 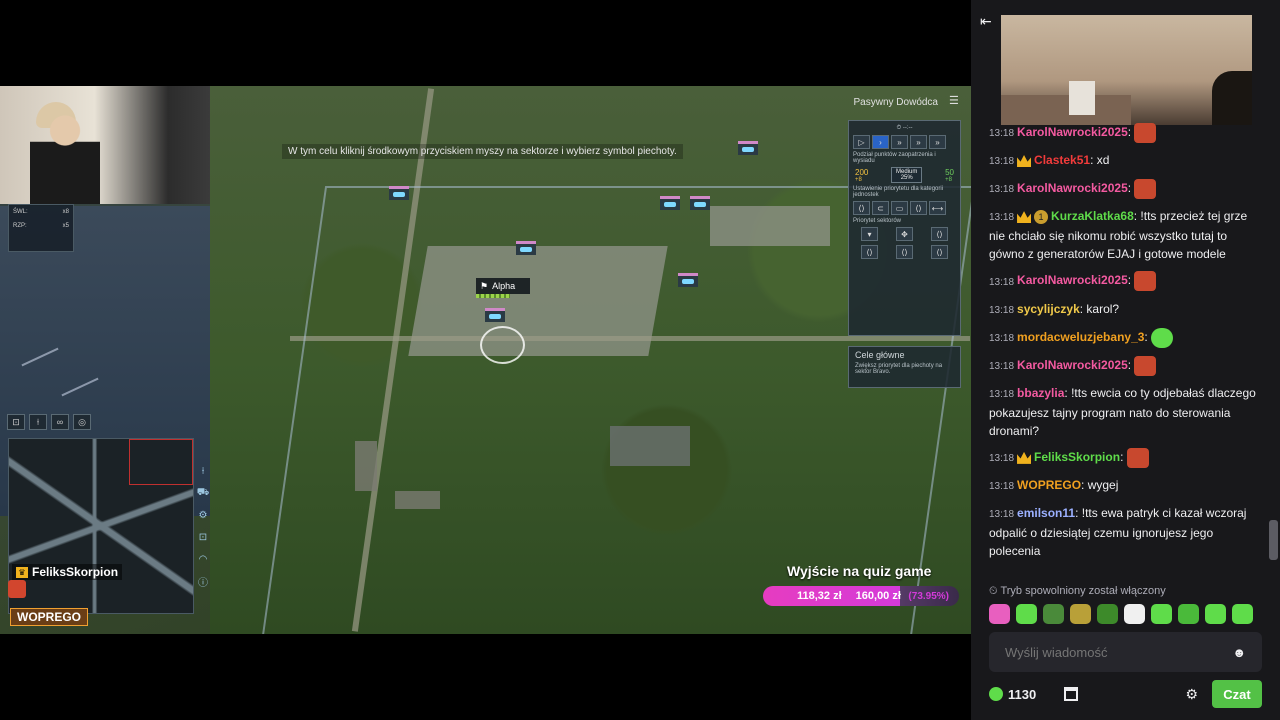 What do you see at coordinates (203, 493) in the screenshot?
I see `vehicle-filter-icon: ⛟` at bounding box center [203, 493].